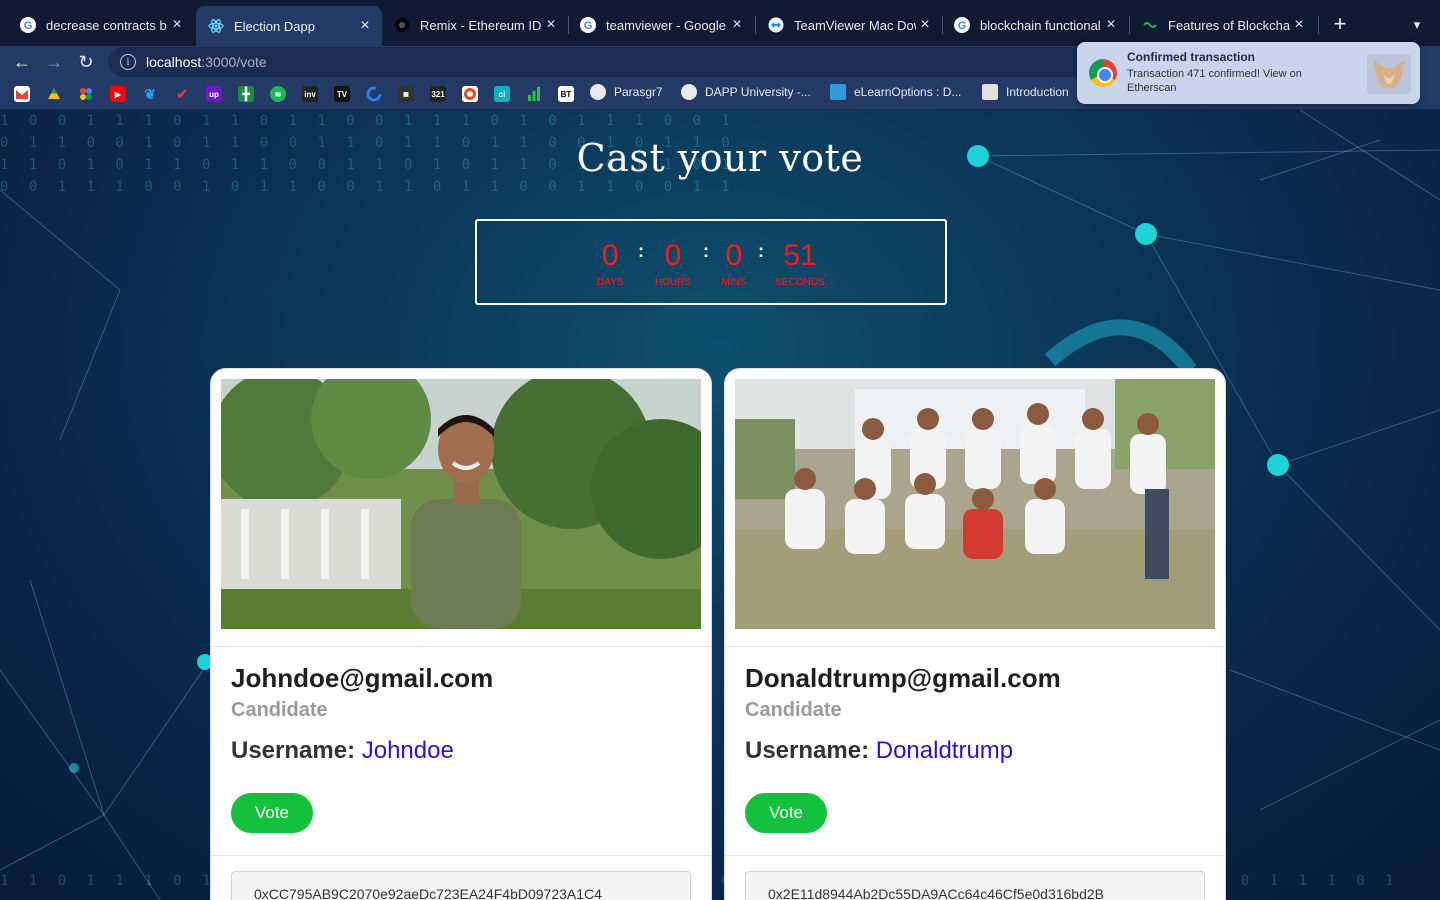  I want to click on teamviewer-icon, so click(776, 25).